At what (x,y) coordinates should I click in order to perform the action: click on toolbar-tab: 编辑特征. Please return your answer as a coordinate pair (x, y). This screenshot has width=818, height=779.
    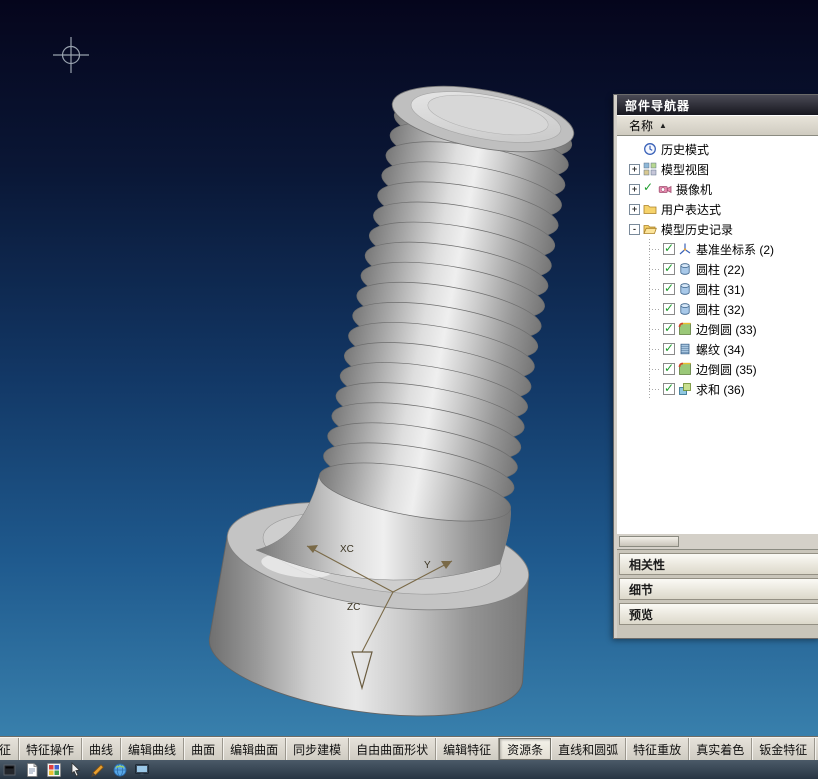
    Looking at the image, I should click on (468, 749).